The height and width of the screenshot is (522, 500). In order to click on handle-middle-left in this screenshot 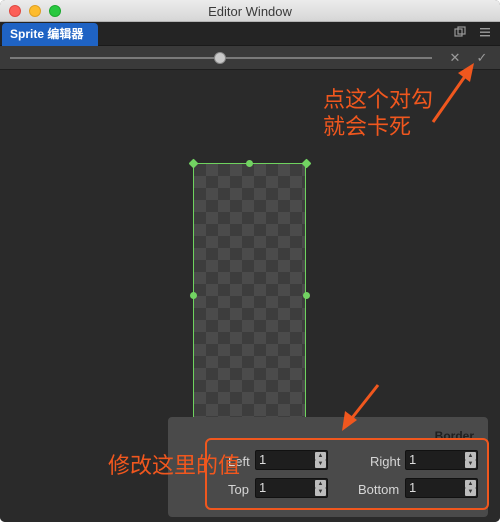, I will do `click(193, 295)`.